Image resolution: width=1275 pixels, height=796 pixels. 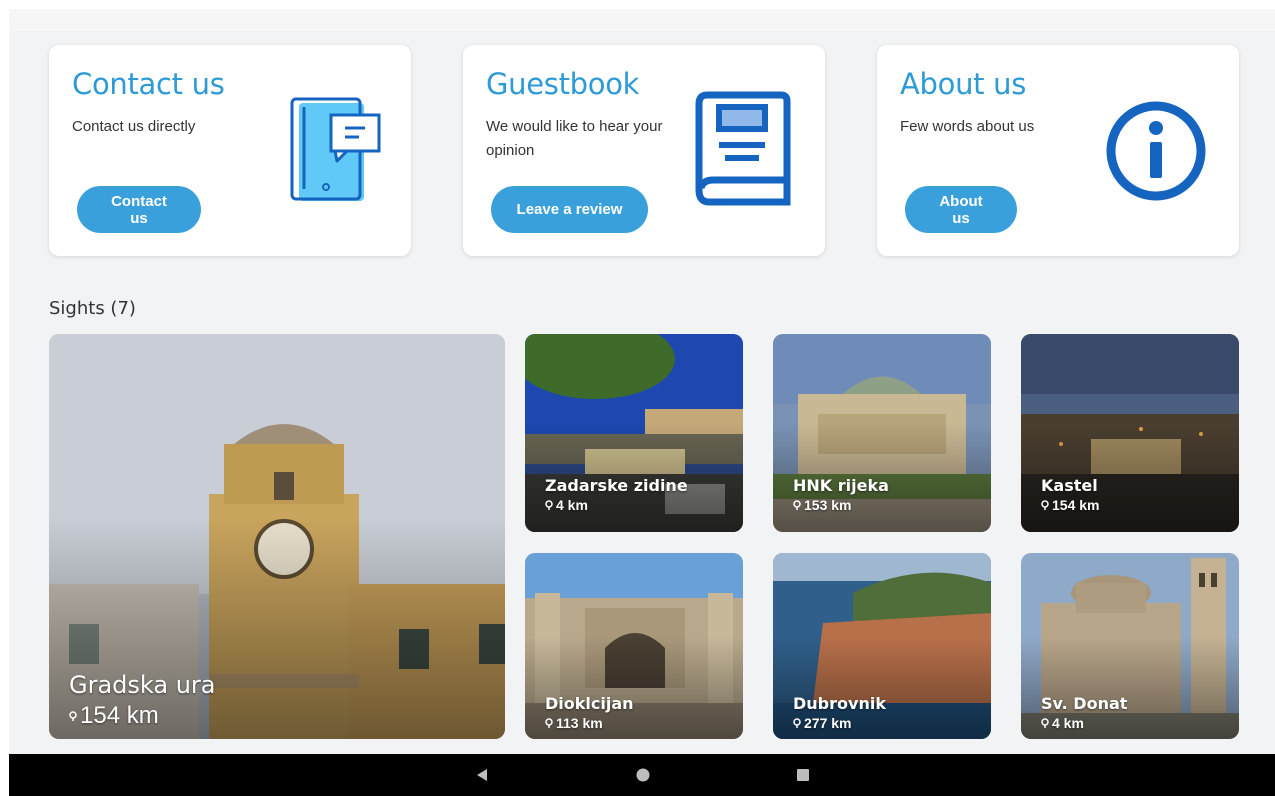 What do you see at coordinates (1156, 151) in the screenshot?
I see `info-icon` at bounding box center [1156, 151].